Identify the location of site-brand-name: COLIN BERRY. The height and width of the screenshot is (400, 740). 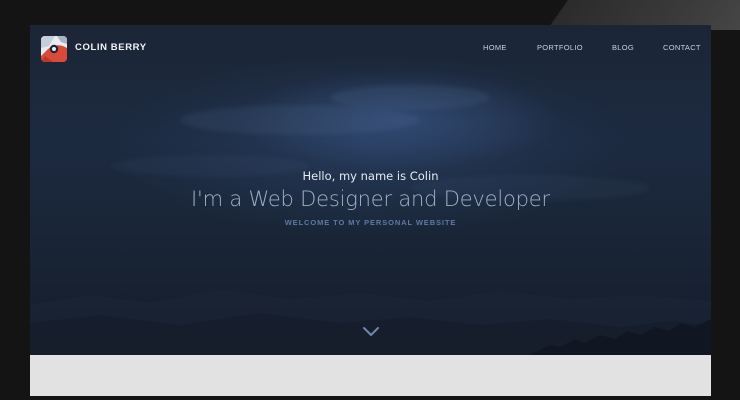
(111, 48).